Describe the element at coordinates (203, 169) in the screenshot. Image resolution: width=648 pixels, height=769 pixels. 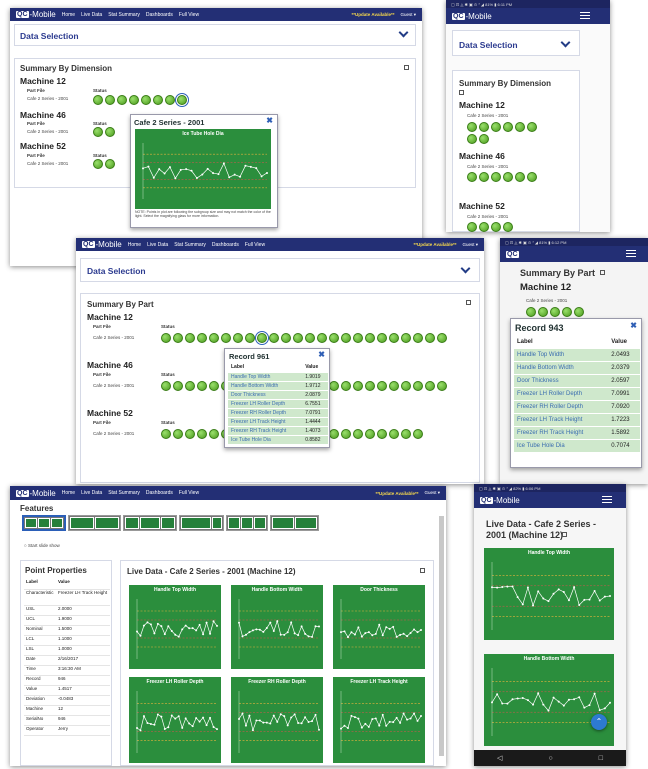
I see `ice-tube-chart: Ice Tube Hole Dia` at that location.